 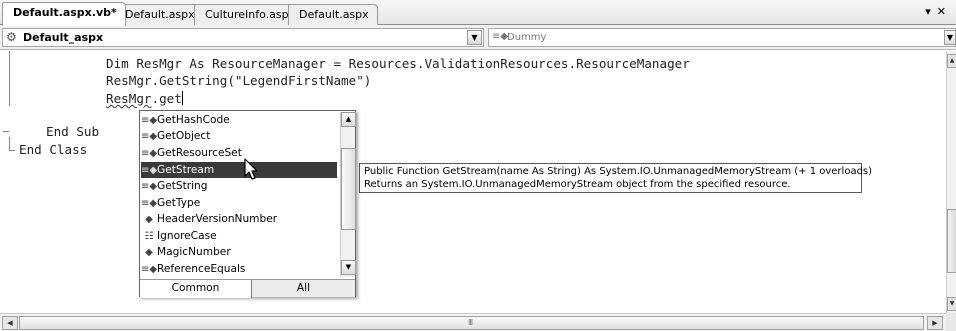 I want to click on completion-item: ≡◆GetObject, so click(x=239, y=136).